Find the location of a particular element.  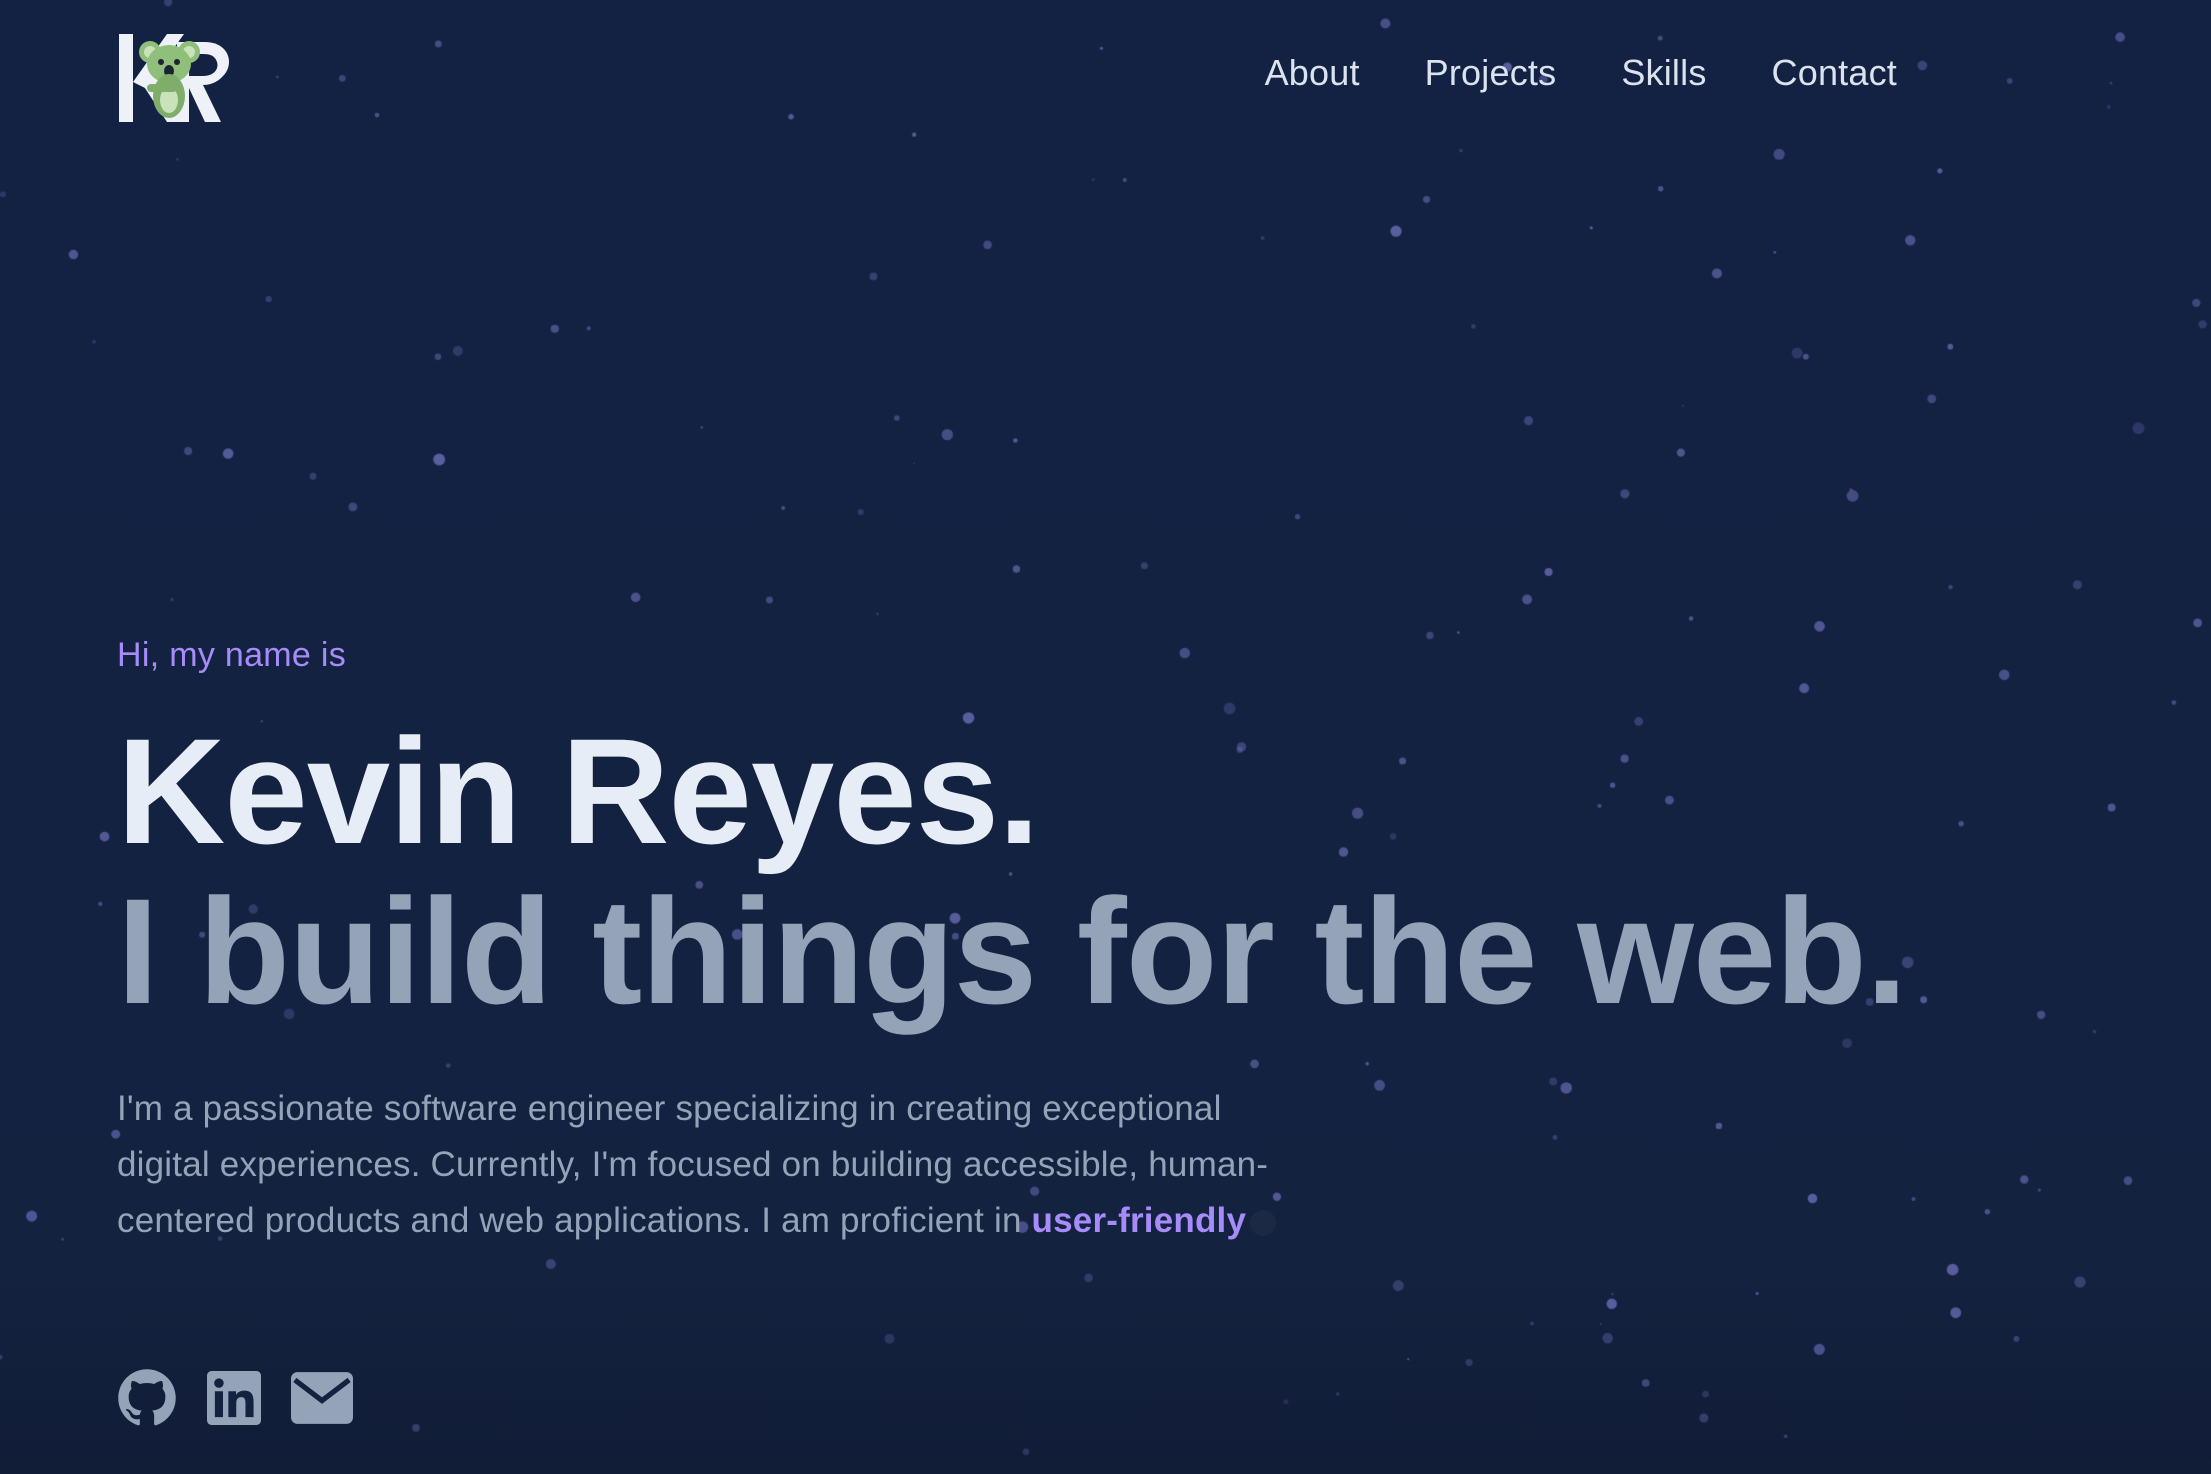

koala-icon is located at coordinates (174, 78).